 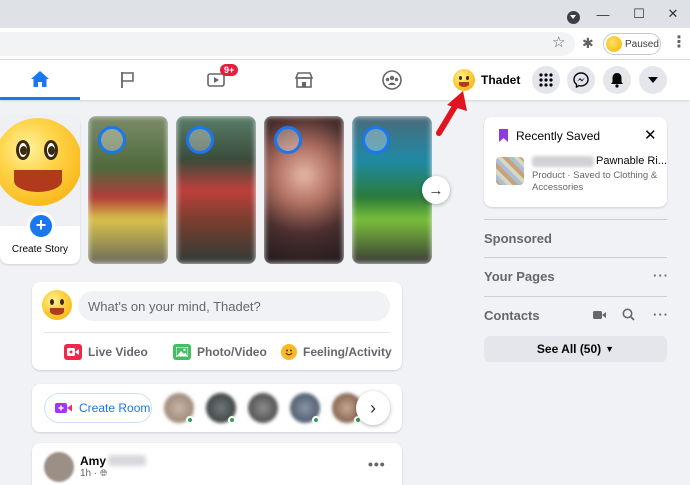 What do you see at coordinates (93, 461) in the screenshot?
I see `post-author-name: Amy` at bounding box center [93, 461].